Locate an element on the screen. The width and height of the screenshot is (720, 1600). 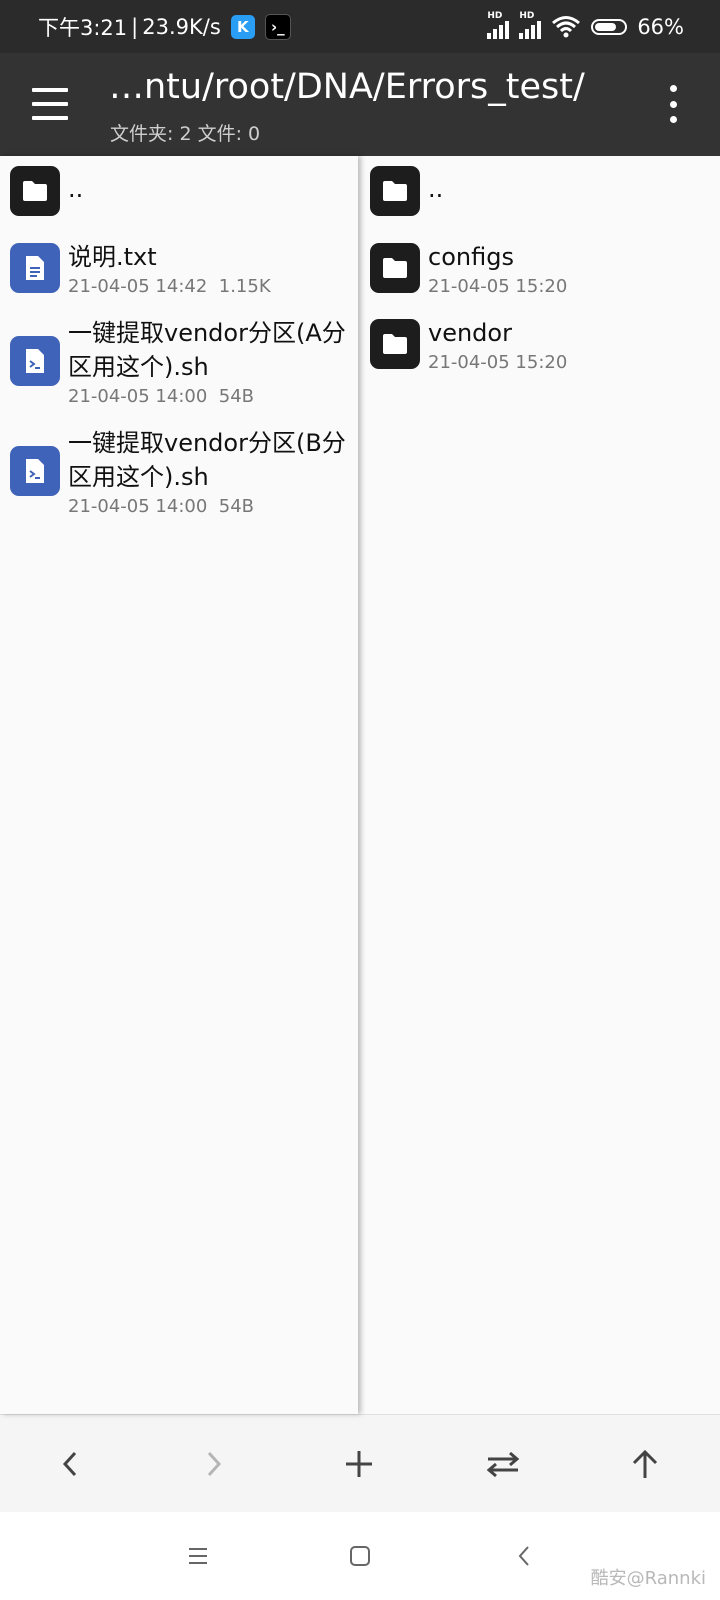
home-icon is located at coordinates (360, 1556).